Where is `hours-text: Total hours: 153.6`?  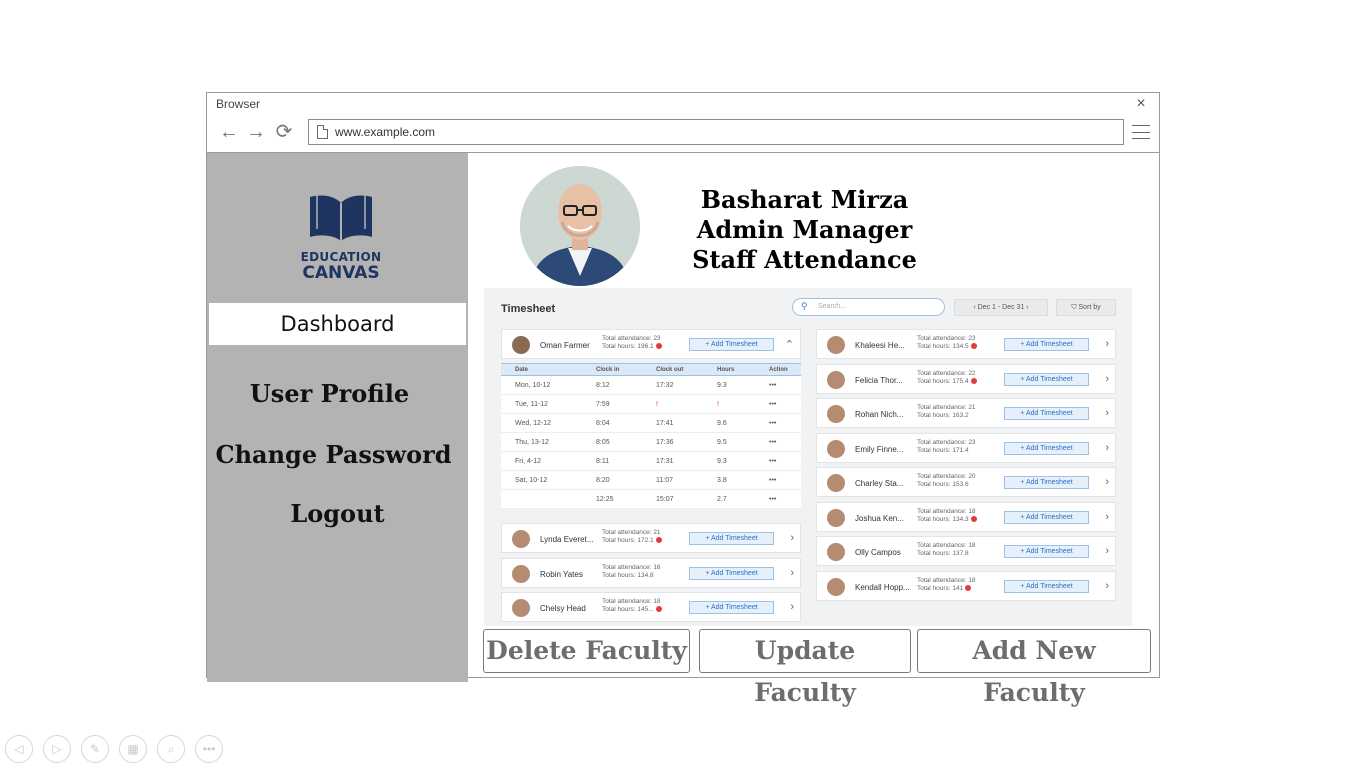
hours-text: Total hours: 153.6 is located at coordinates (943, 484).